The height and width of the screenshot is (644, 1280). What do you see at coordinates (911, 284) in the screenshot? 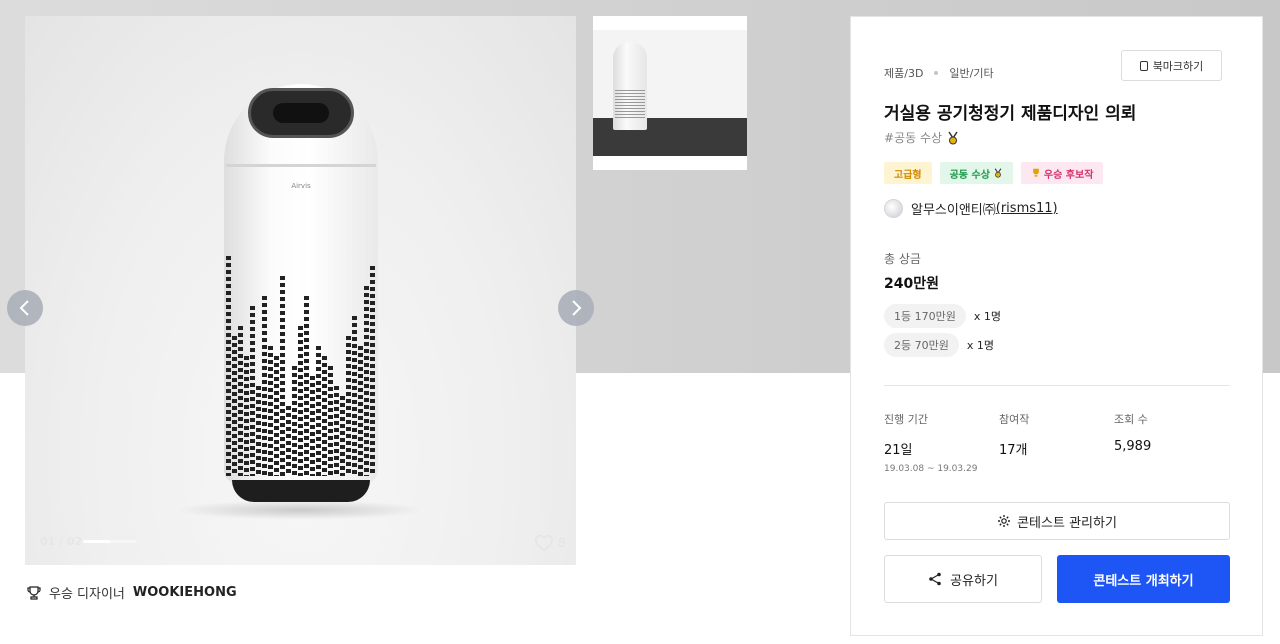
I see `prize-total: 240만원` at bounding box center [911, 284].